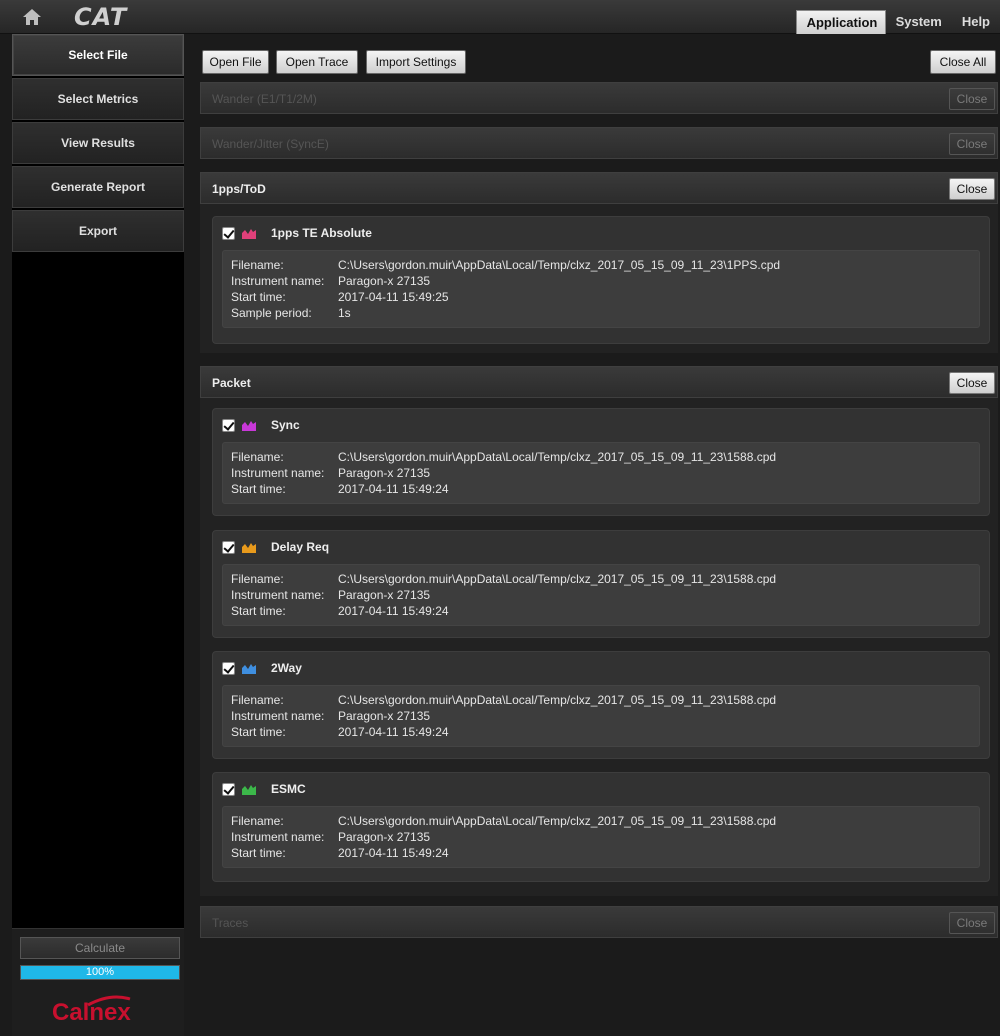  Describe the element at coordinates (100, 948) in the screenshot. I see `calculate-button: Calculate` at that location.